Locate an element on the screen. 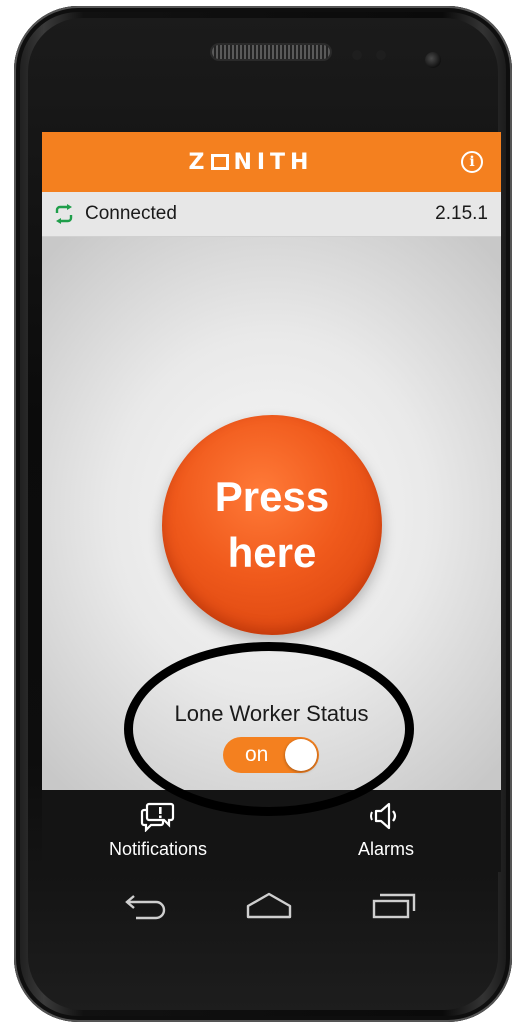  connection-status-bar: Connected 2.15.1 is located at coordinates (271, 214).